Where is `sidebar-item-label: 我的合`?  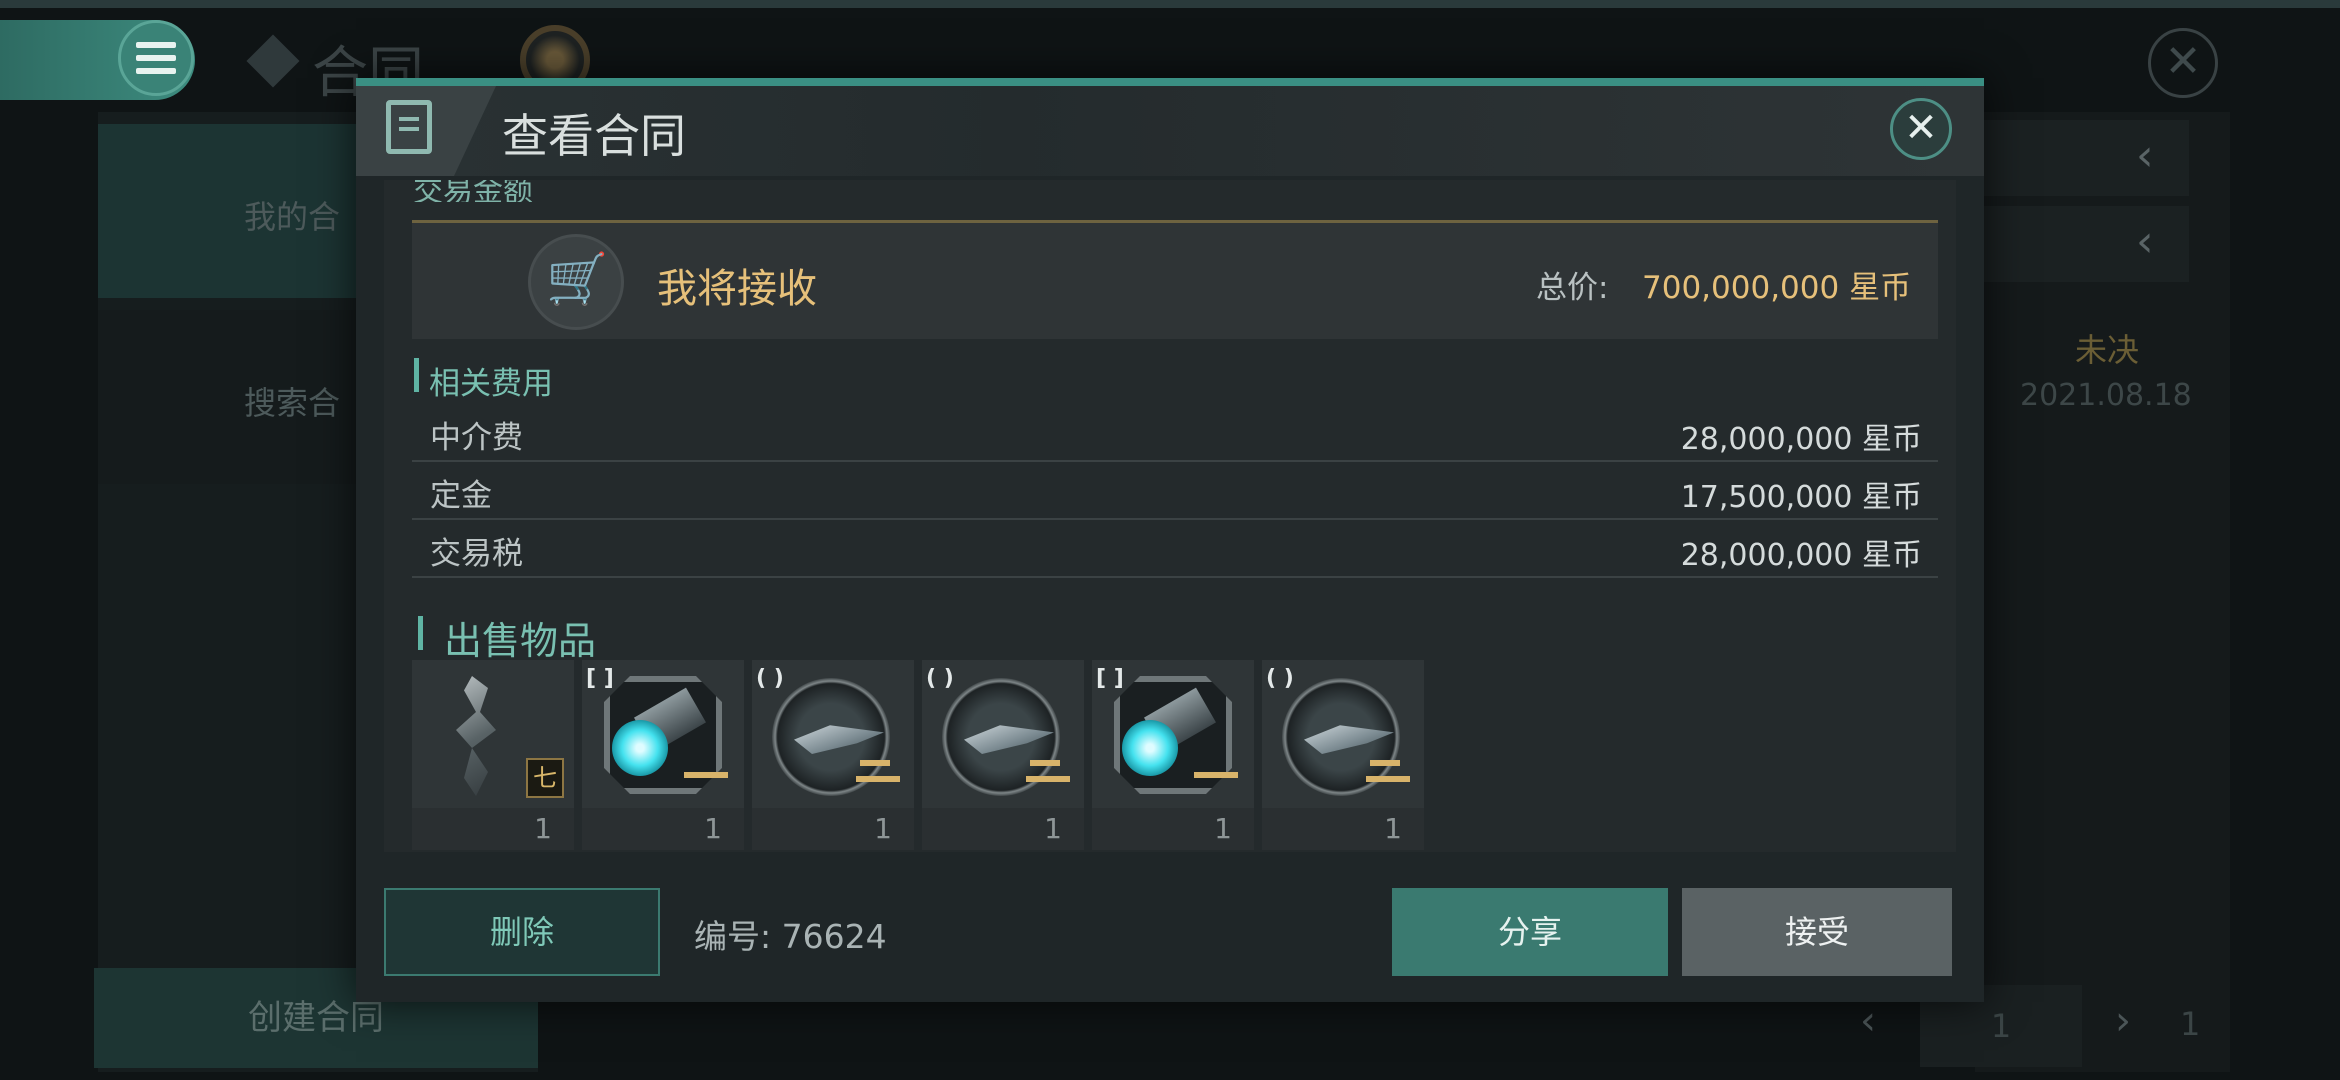 sidebar-item-label: 我的合 is located at coordinates (292, 217).